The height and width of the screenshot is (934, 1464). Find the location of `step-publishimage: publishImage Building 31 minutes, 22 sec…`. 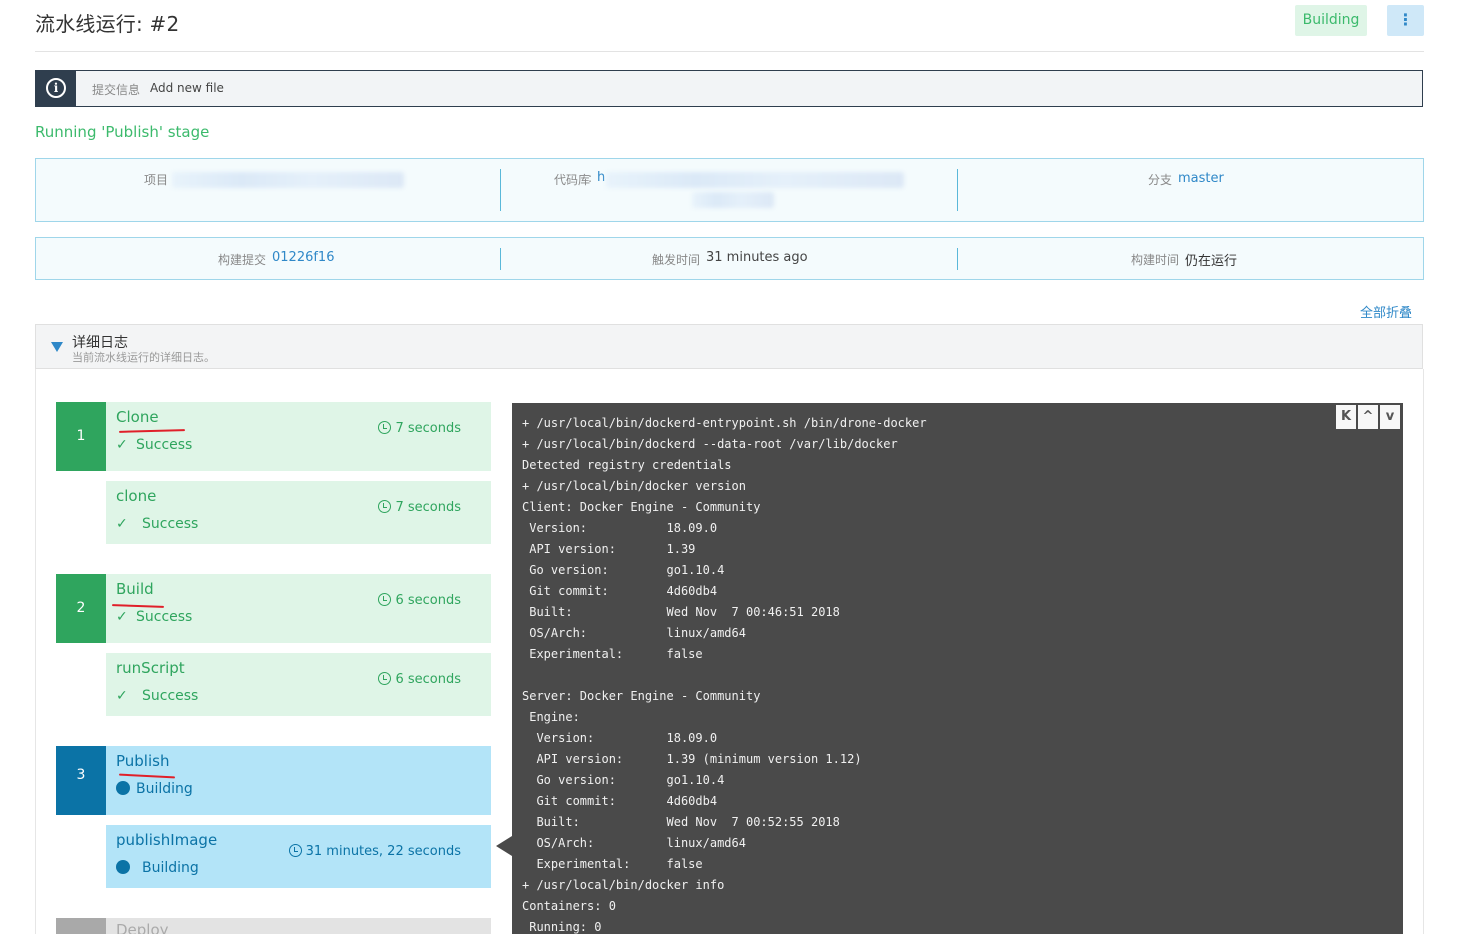

step-publishimage: publishImage Building 31 minutes, 22 sec… is located at coordinates (298, 856).